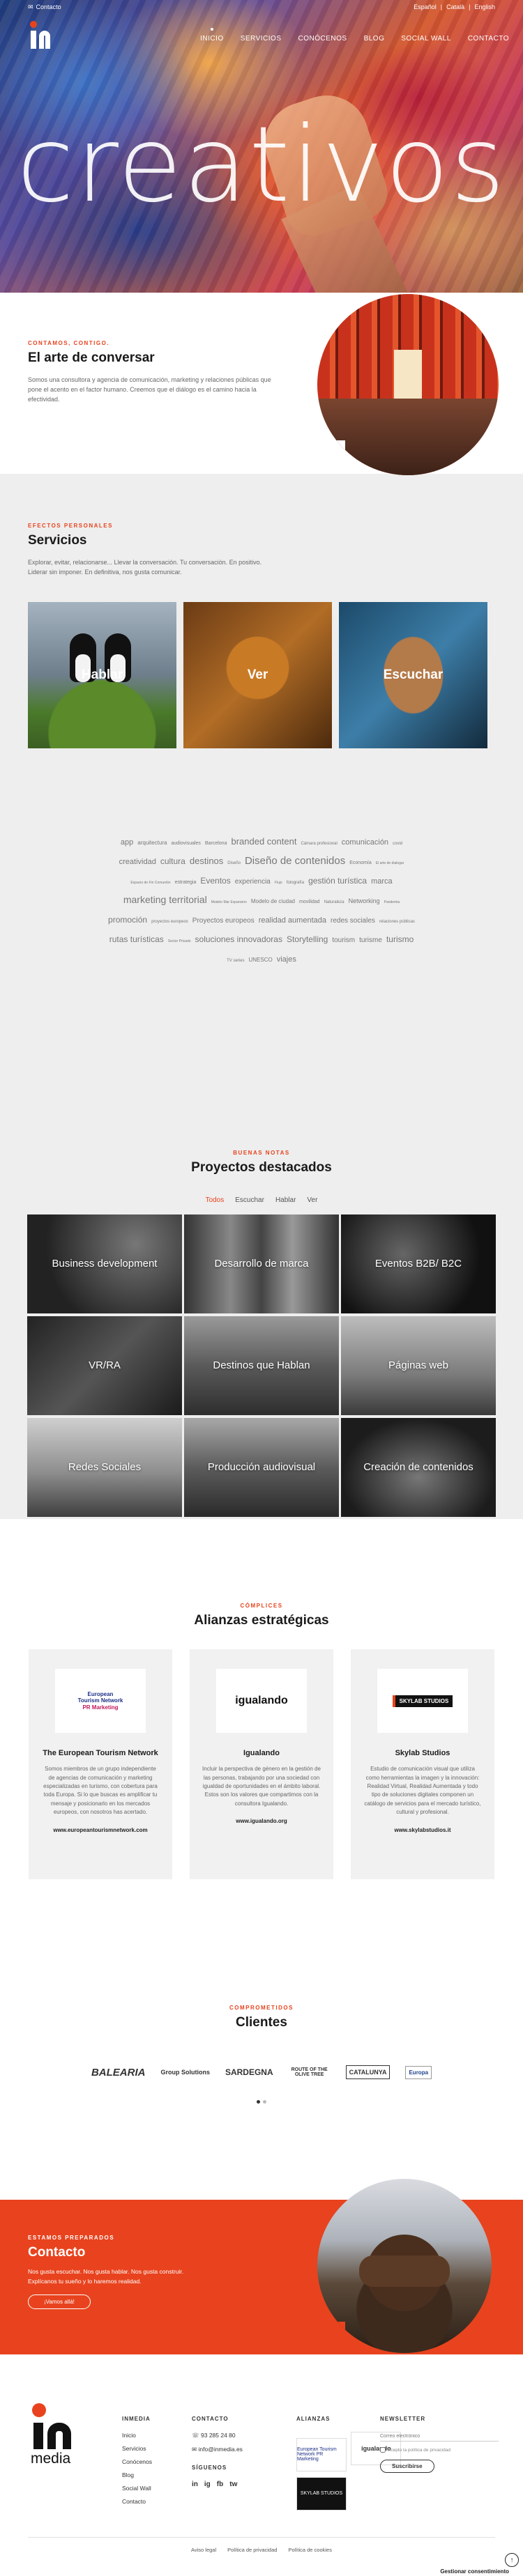 The image size is (523, 2576). Describe the element at coordinates (413, 674) in the screenshot. I see `service-card-escuchar: Escuchar` at that location.